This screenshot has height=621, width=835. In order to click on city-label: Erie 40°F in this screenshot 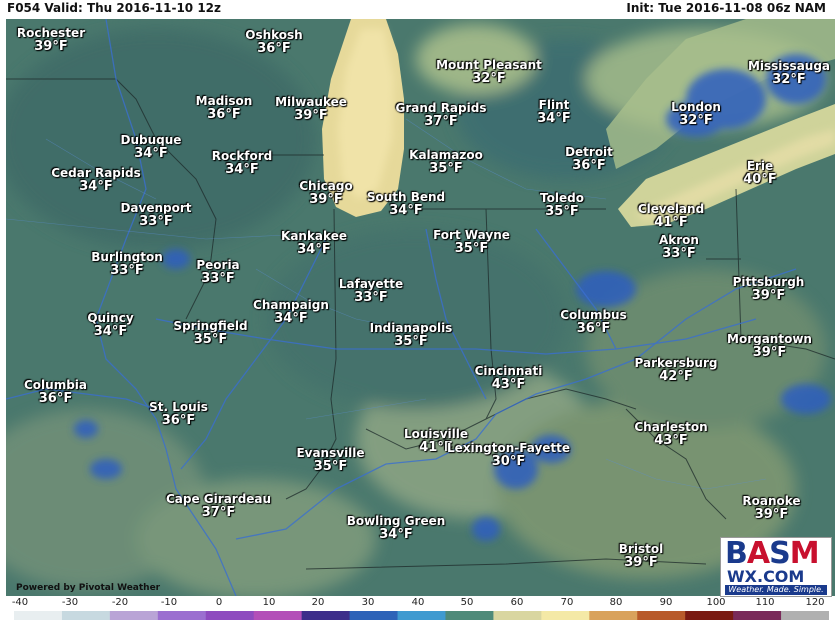, I will do `click(760, 173)`.